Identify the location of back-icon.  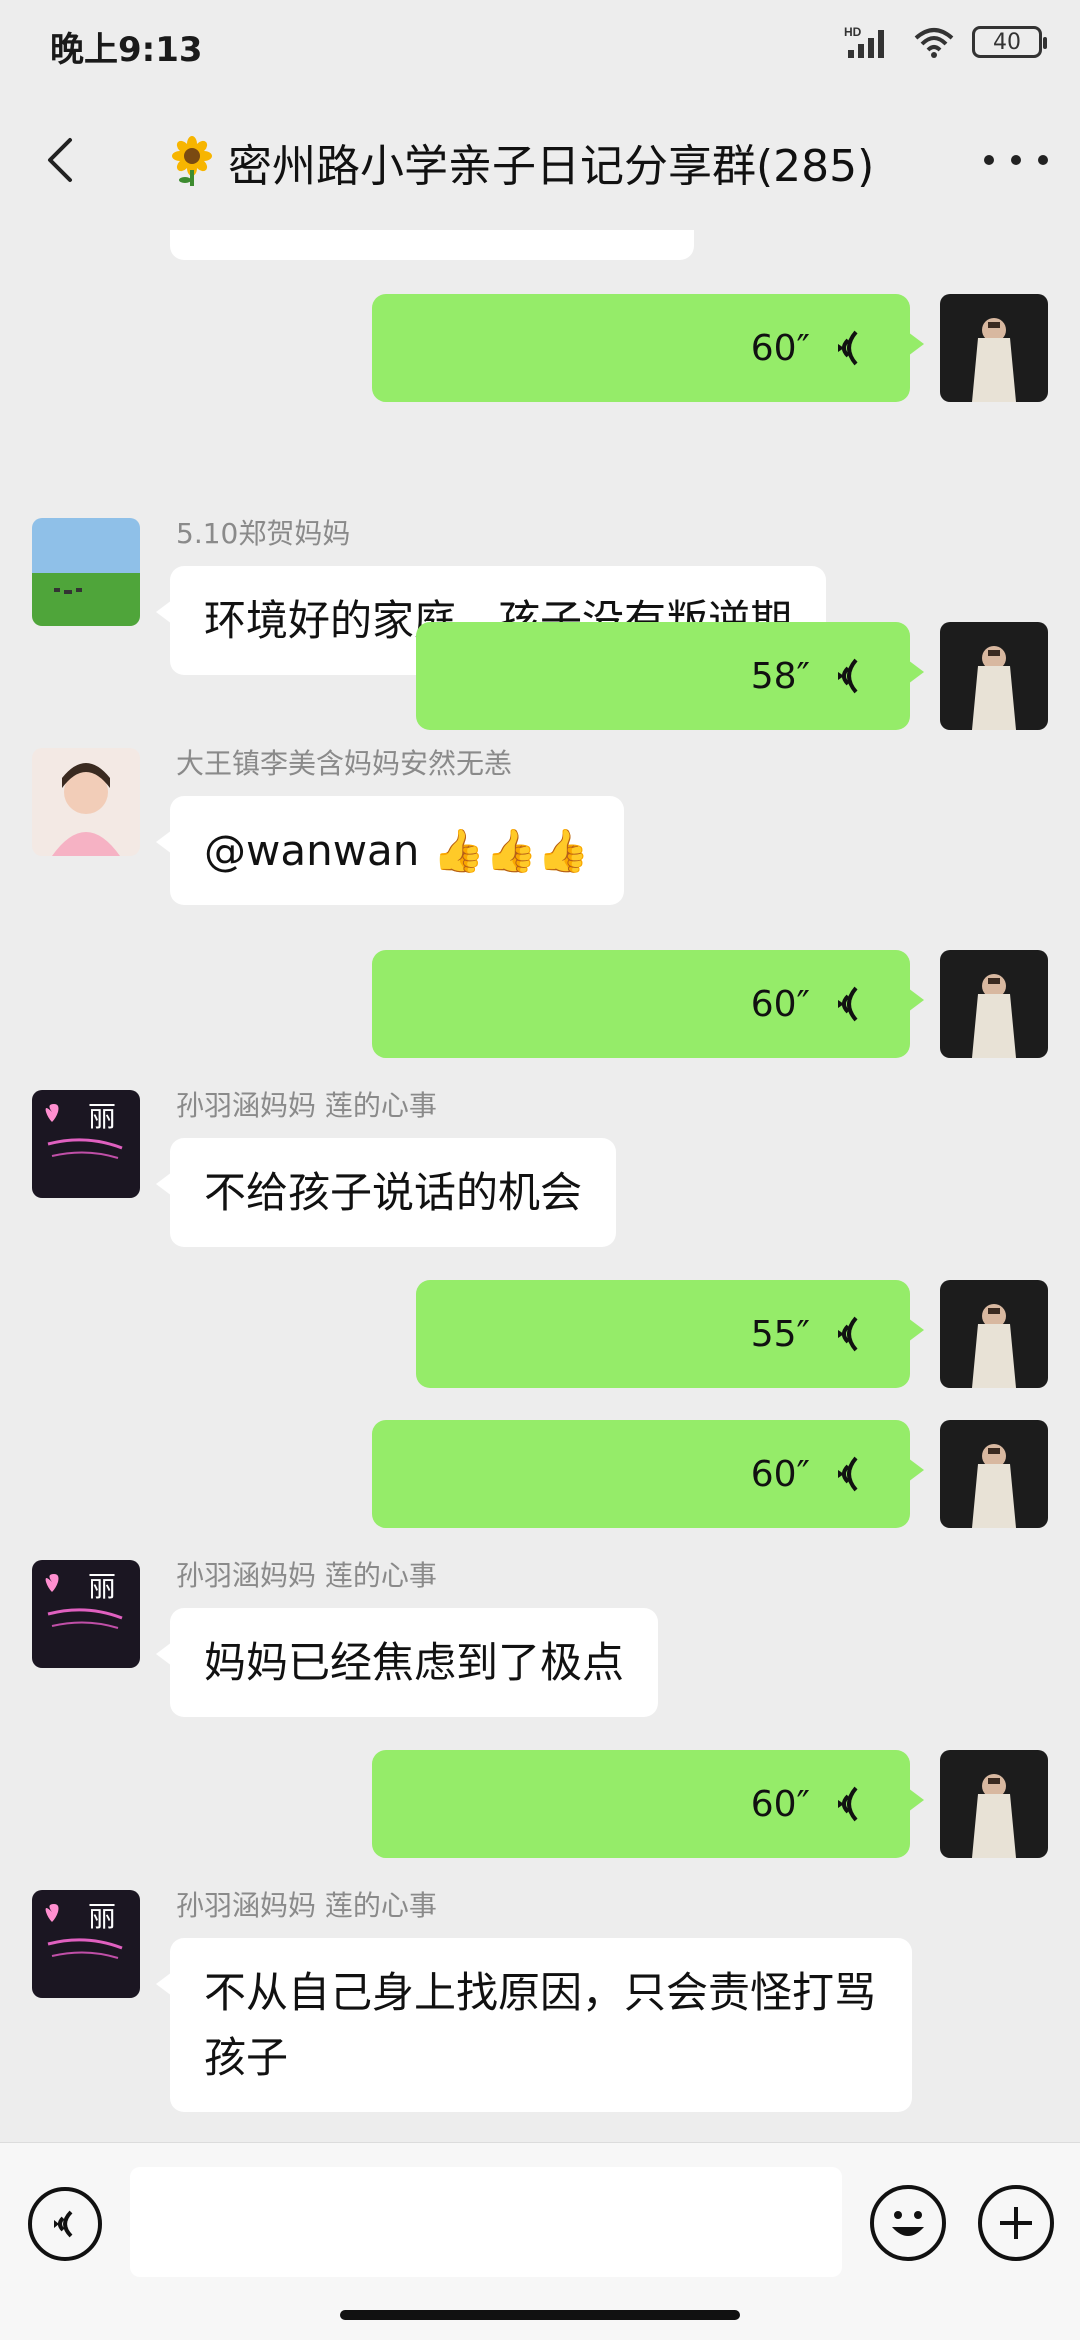
(62, 160).